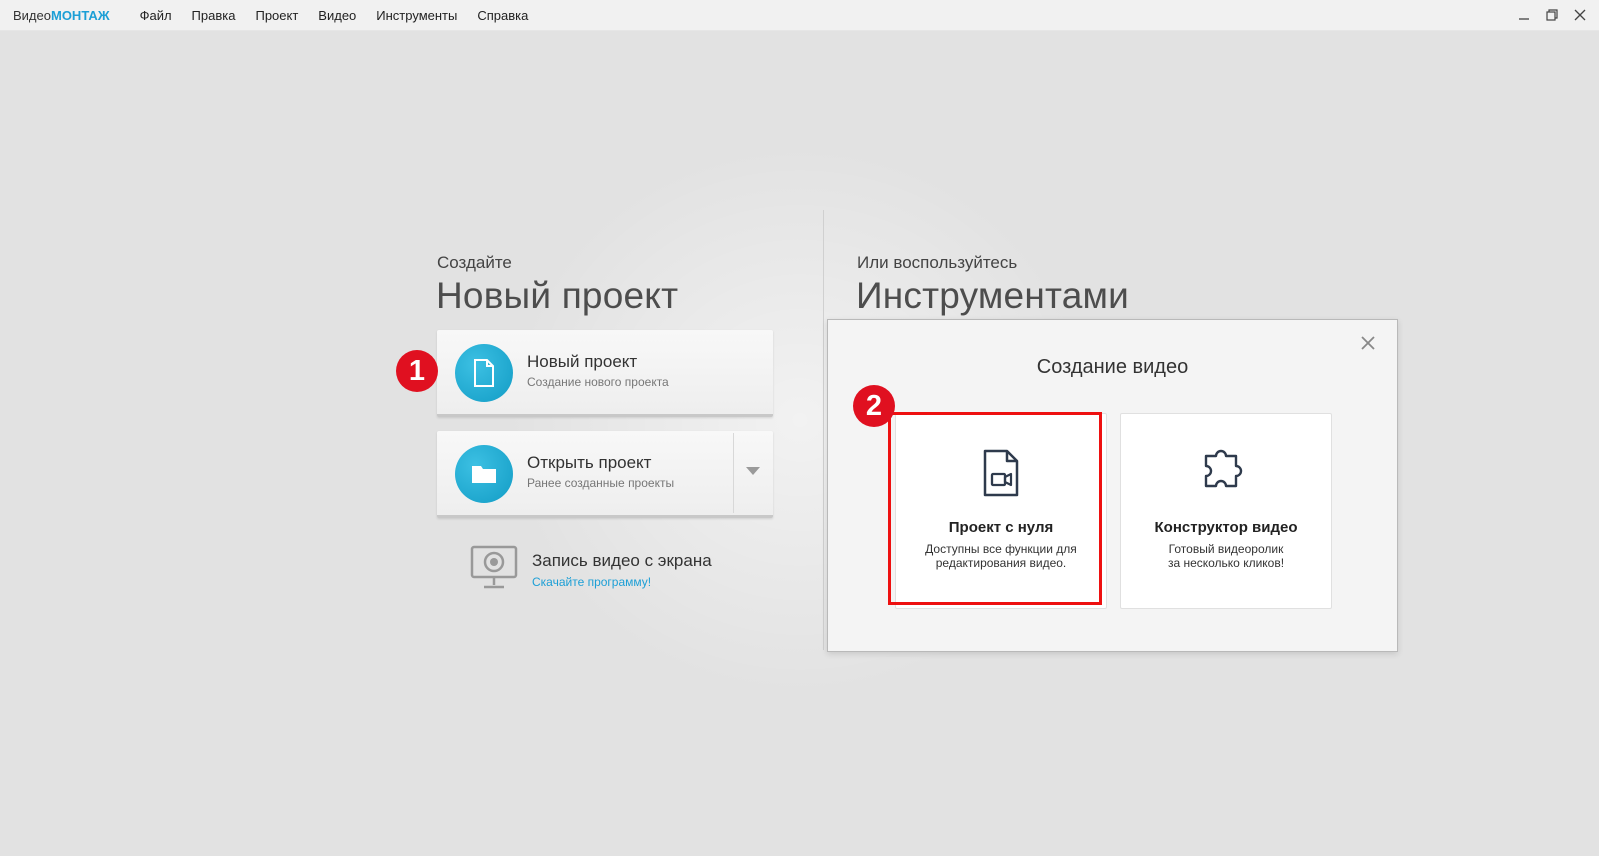  I want to click on video-file-icon, so click(1001, 473).